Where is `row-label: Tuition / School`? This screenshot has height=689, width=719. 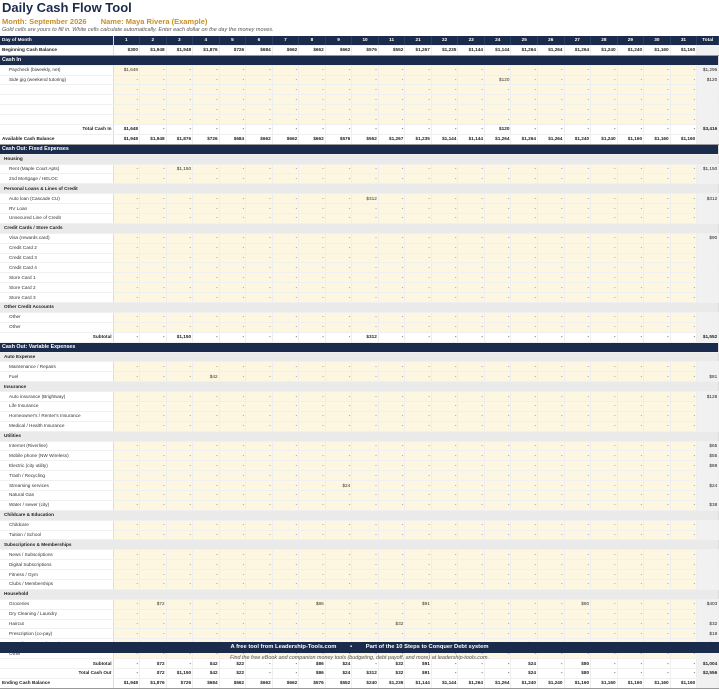
row-label: Tuition / School is located at coordinates (57, 535).